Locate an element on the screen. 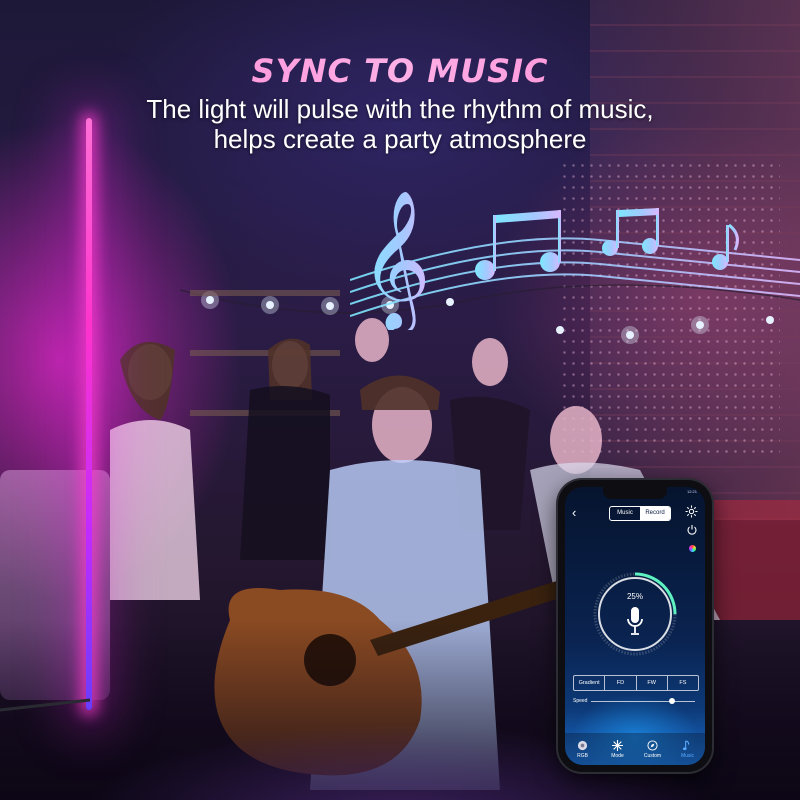  bottom-tab-bar: RGB Mode Custom Music is located at coordinates (635, 749).